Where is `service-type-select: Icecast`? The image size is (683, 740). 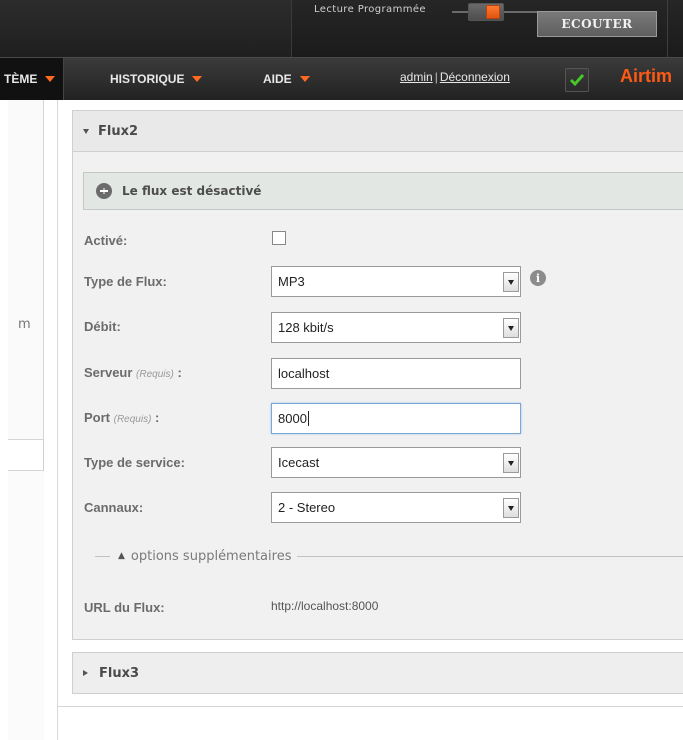 service-type-select: Icecast is located at coordinates (396, 462).